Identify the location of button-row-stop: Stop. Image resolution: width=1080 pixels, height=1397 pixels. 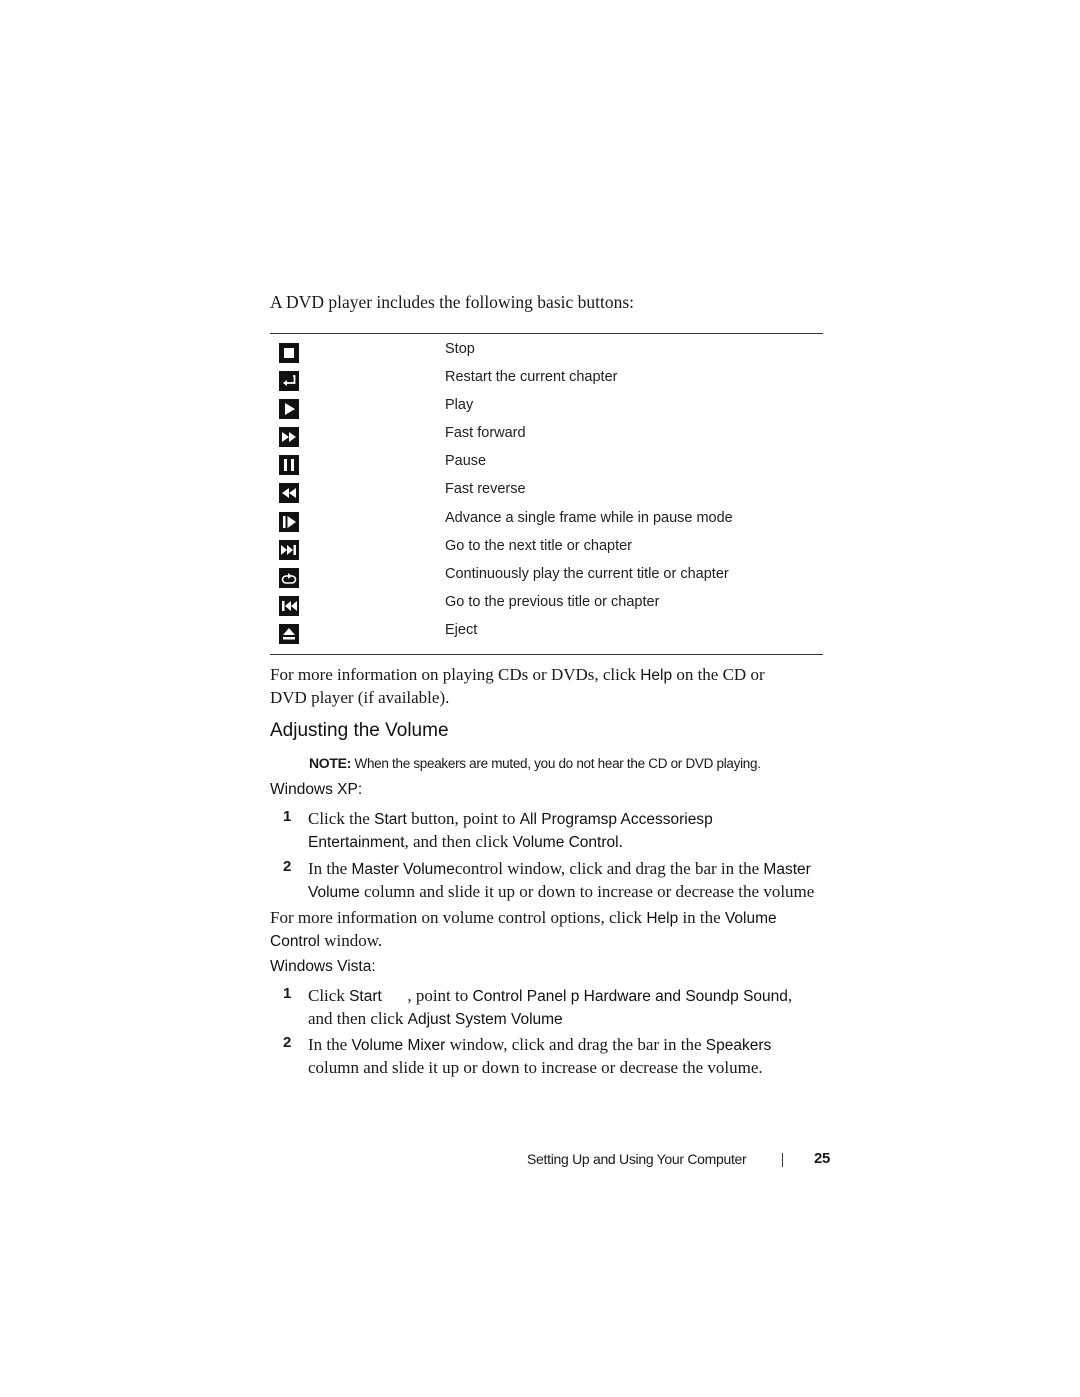
(551, 352).